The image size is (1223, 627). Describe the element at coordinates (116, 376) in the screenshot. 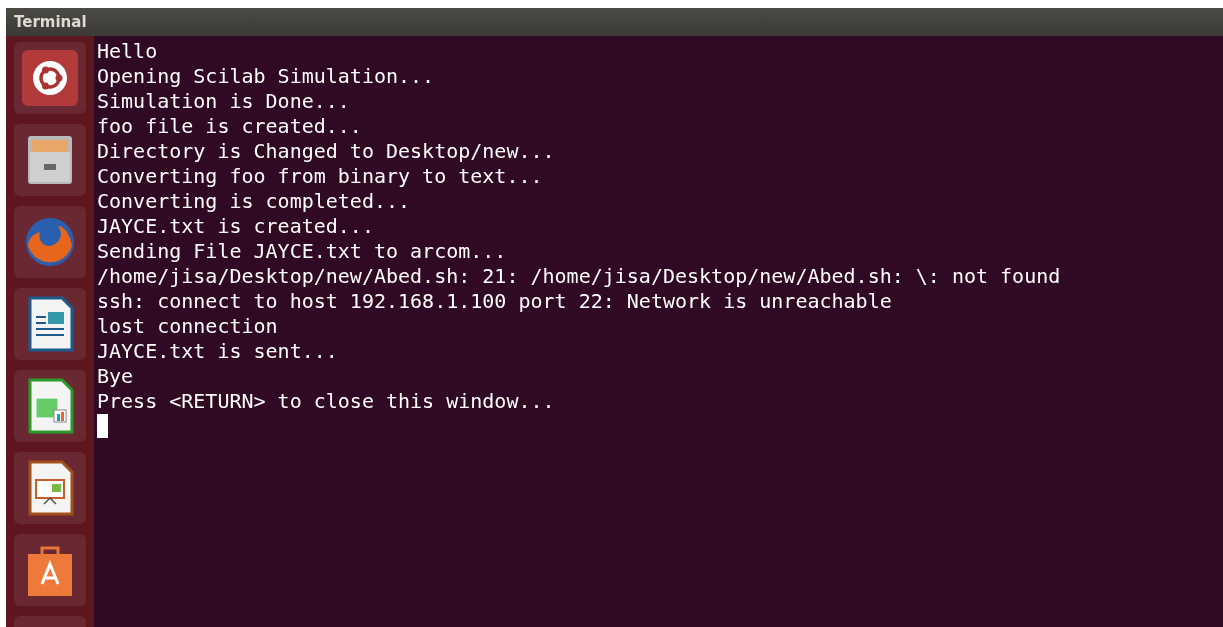

I see `output-line: Bye` at that location.